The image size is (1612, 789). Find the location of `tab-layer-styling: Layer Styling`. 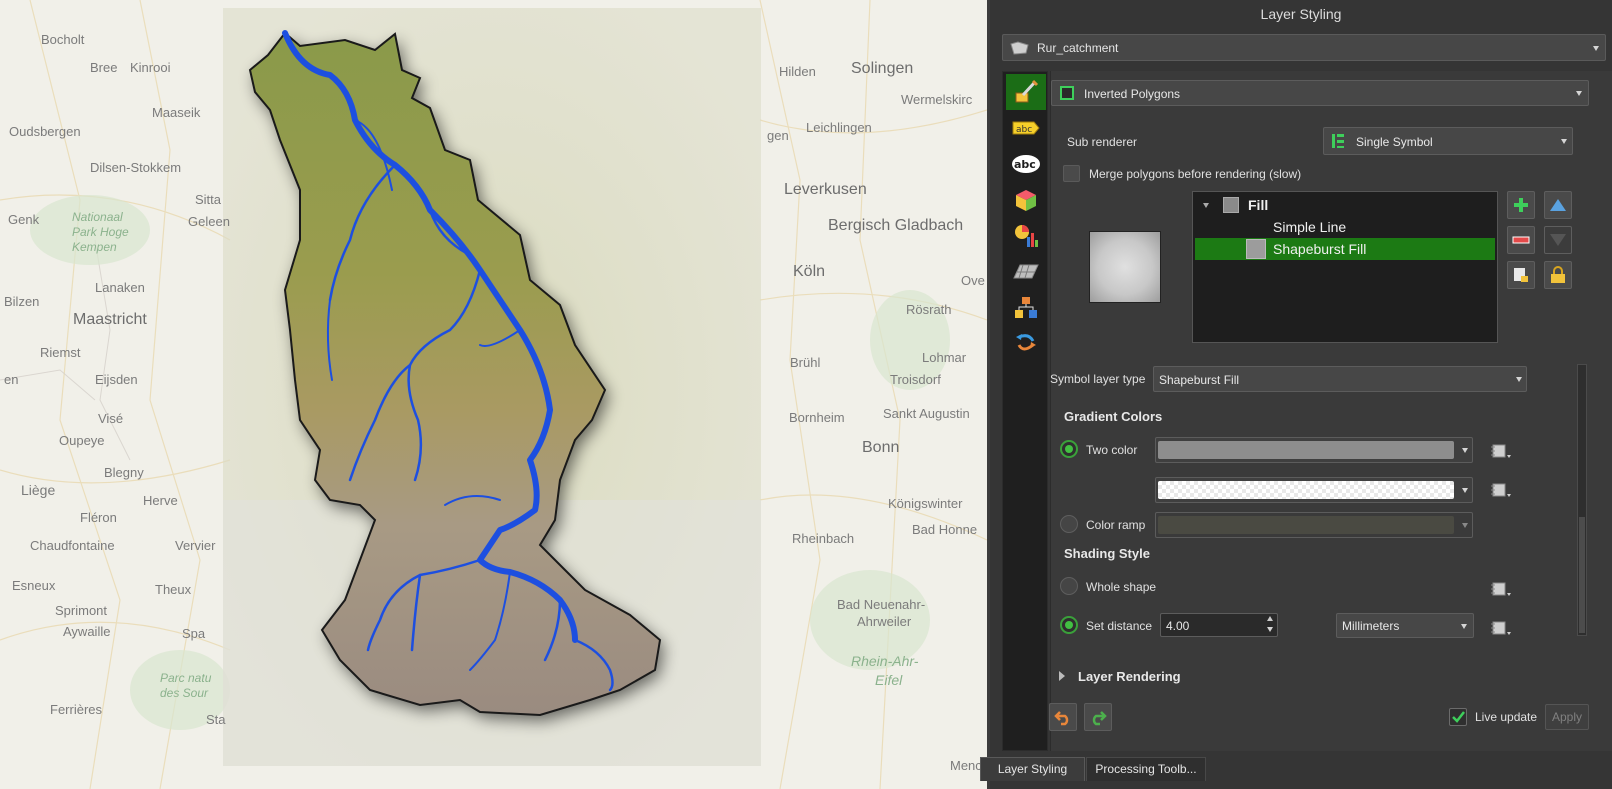

tab-layer-styling: Layer Styling is located at coordinates (1032, 769).